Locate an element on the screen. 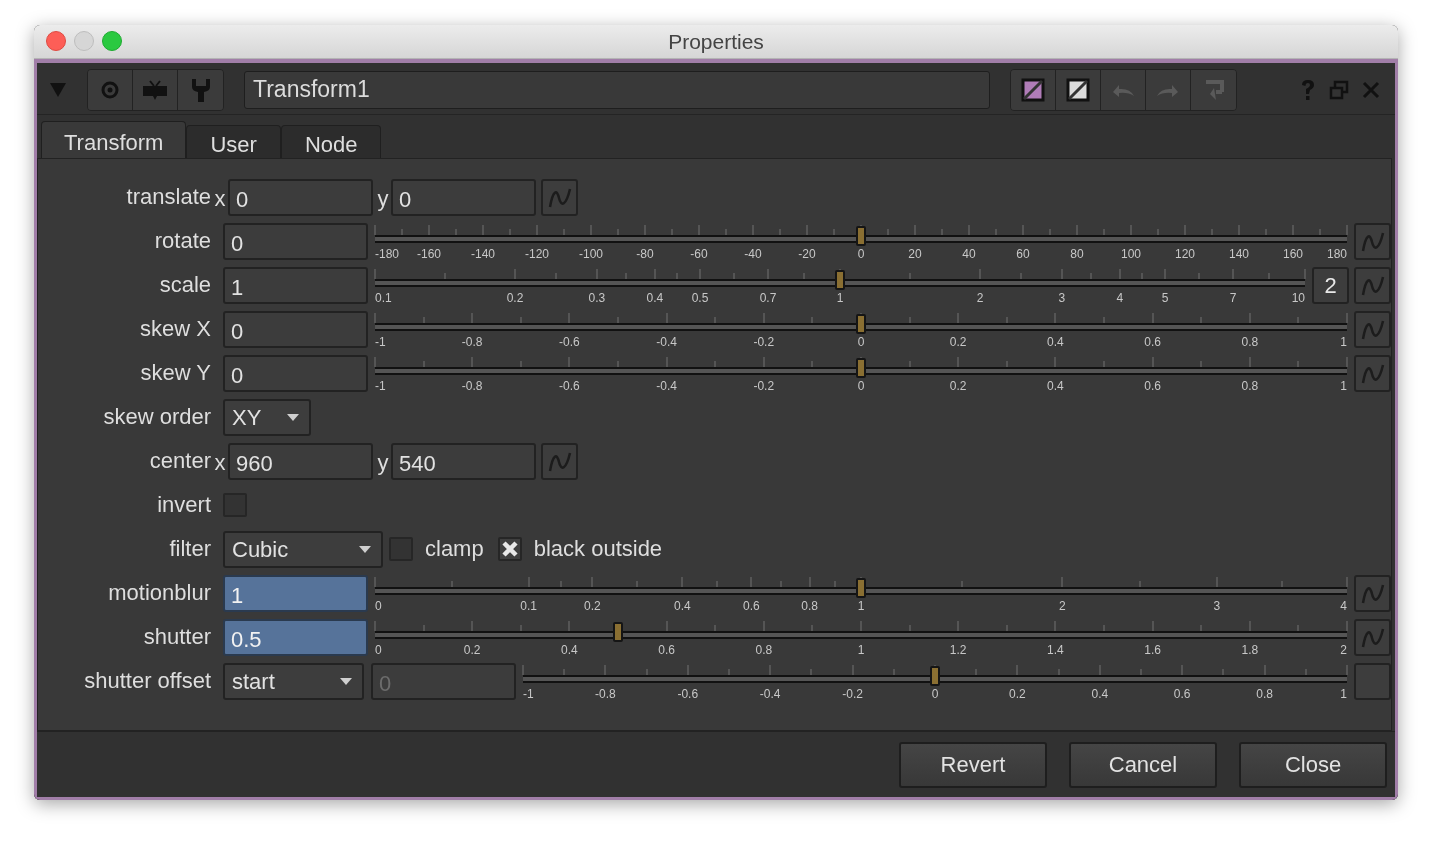 Image resolution: width=1432 pixels, height=844 pixels. target-icon is located at coordinates (110, 90).